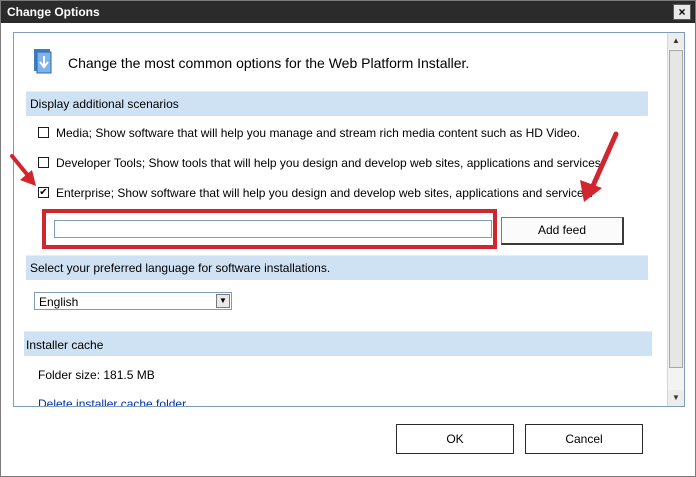  What do you see at coordinates (133, 301) in the screenshot?
I see `language-select: English ▼` at bounding box center [133, 301].